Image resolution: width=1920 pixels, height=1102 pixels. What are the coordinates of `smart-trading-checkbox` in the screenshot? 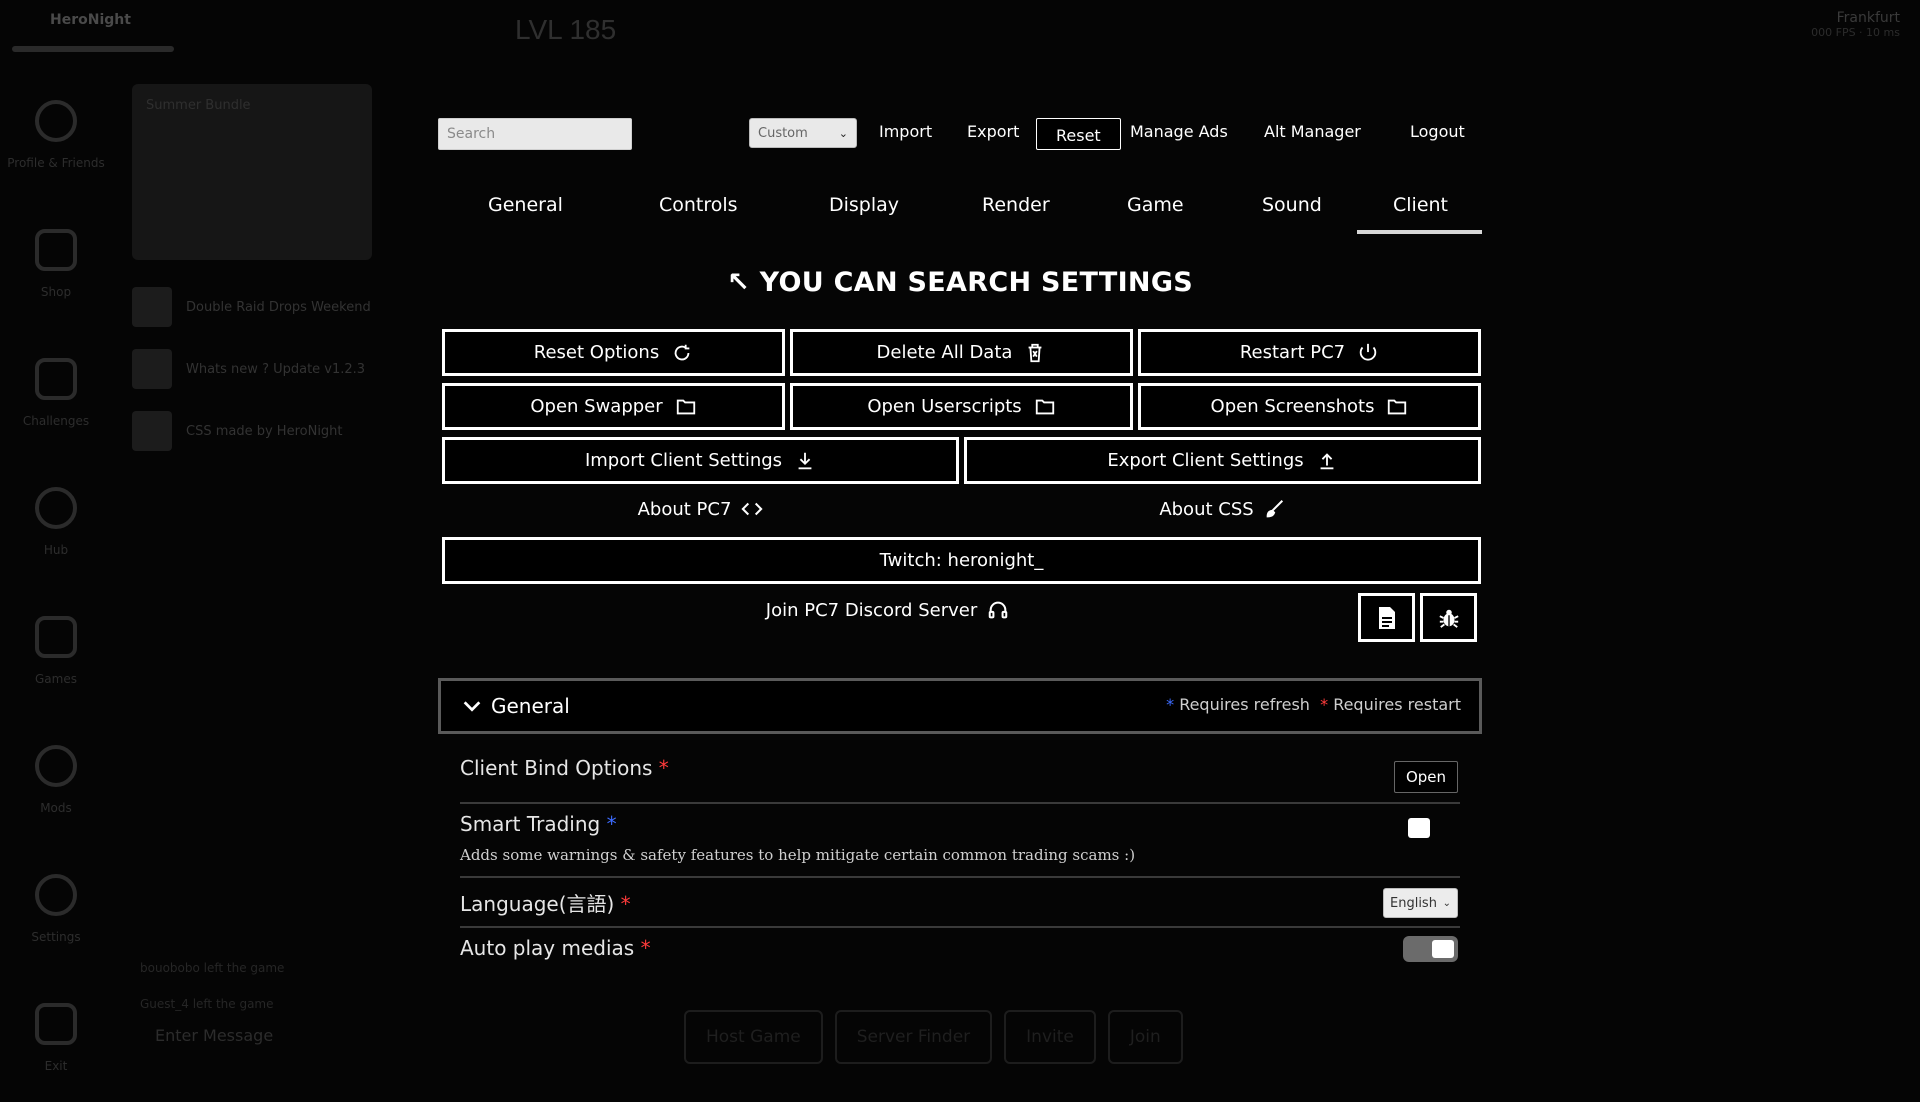 It's located at (1419, 828).